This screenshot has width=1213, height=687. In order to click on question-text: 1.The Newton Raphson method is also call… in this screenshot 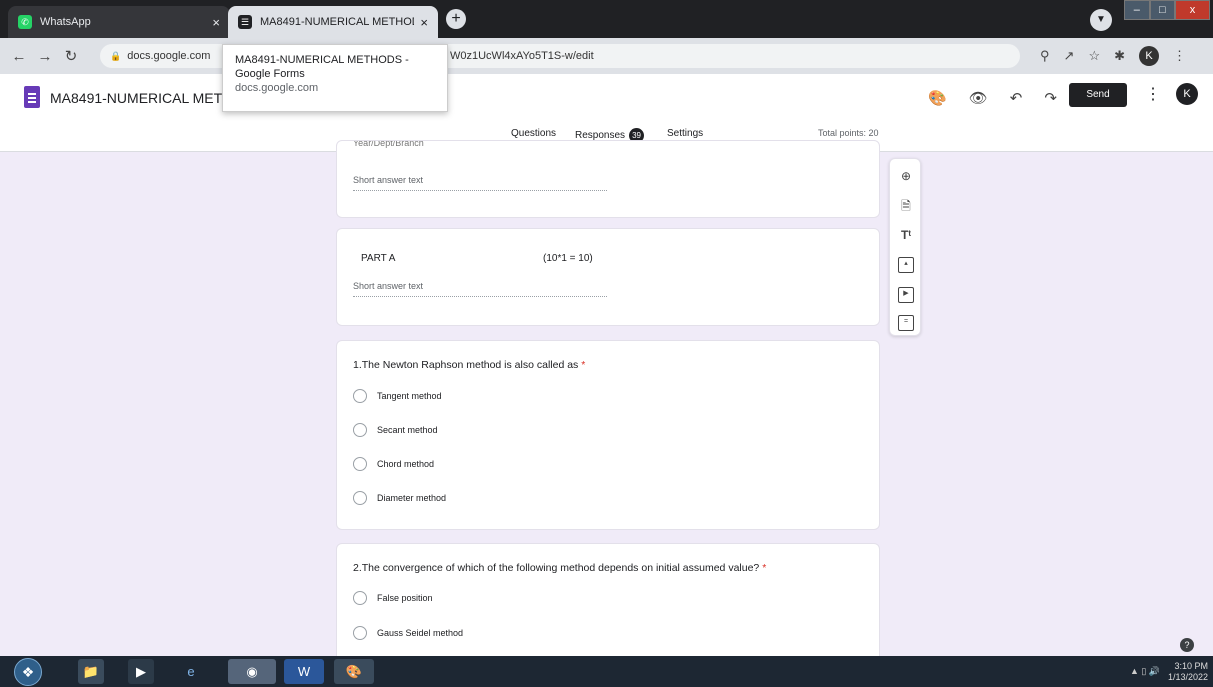, I will do `click(466, 365)`.